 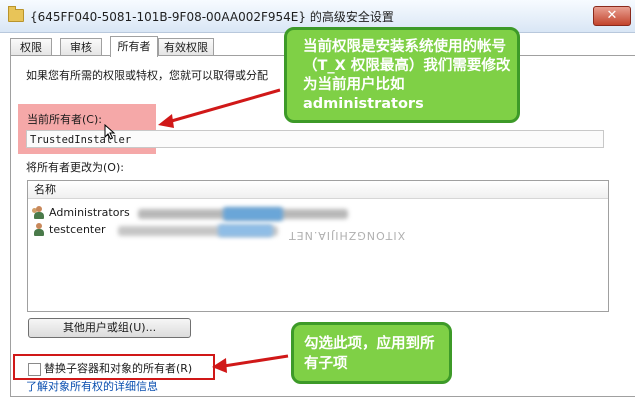 What do you see at coordinates (110, 132) in the screenshot?
I see `mouse-cursor-icon` at bounding box center [110, 132].